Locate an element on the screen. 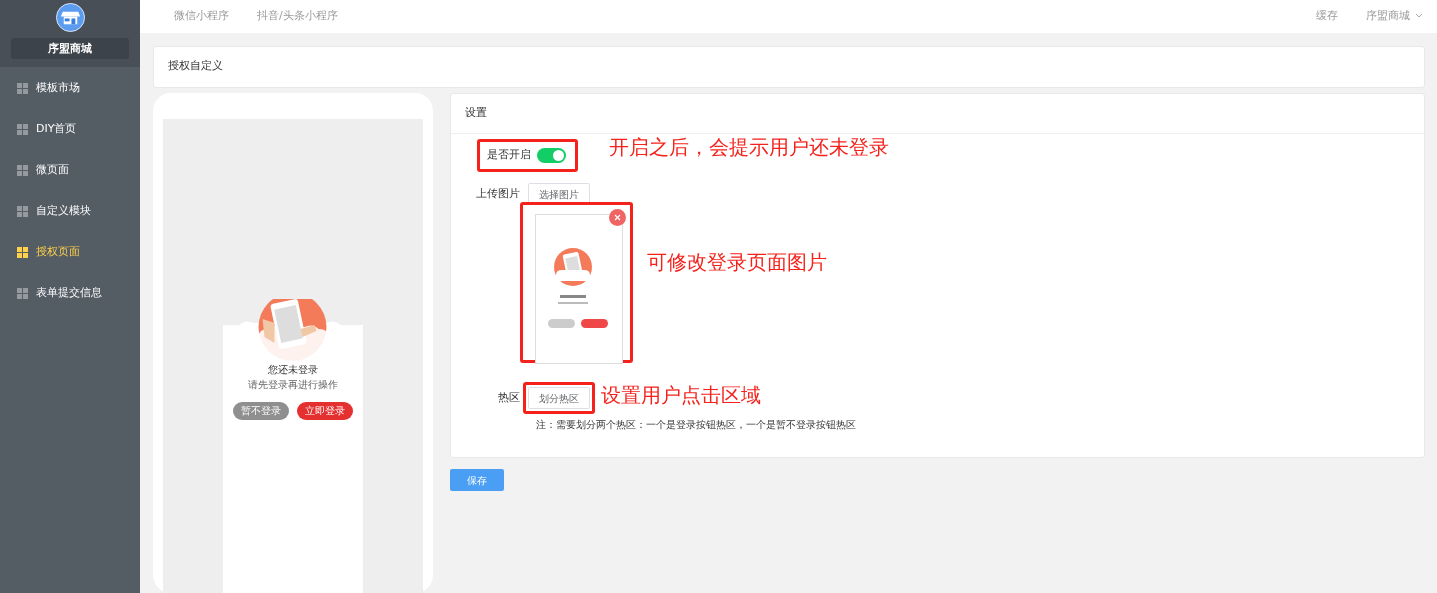 Image resolution: width=1437 pixels, height=593 pixels. page-title: 授权自定义 is located at coordinates (195, 66).